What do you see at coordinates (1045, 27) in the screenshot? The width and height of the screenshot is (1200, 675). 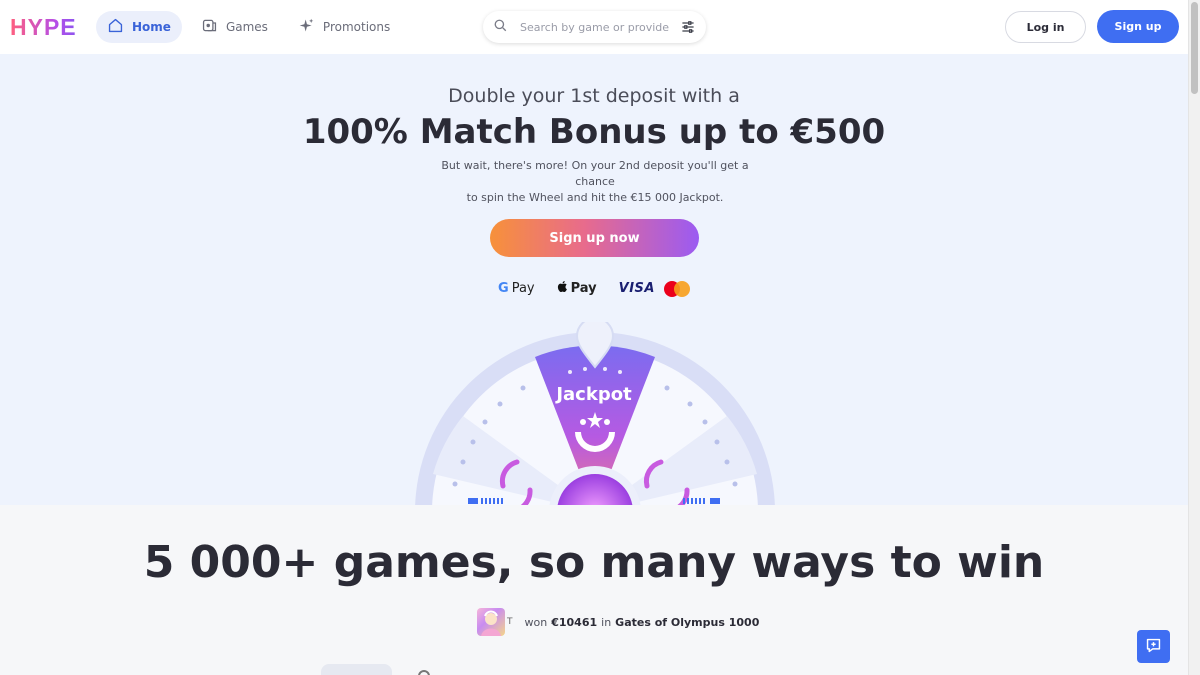 I see `login-button: Log in` at bounding box center [1045, 27].